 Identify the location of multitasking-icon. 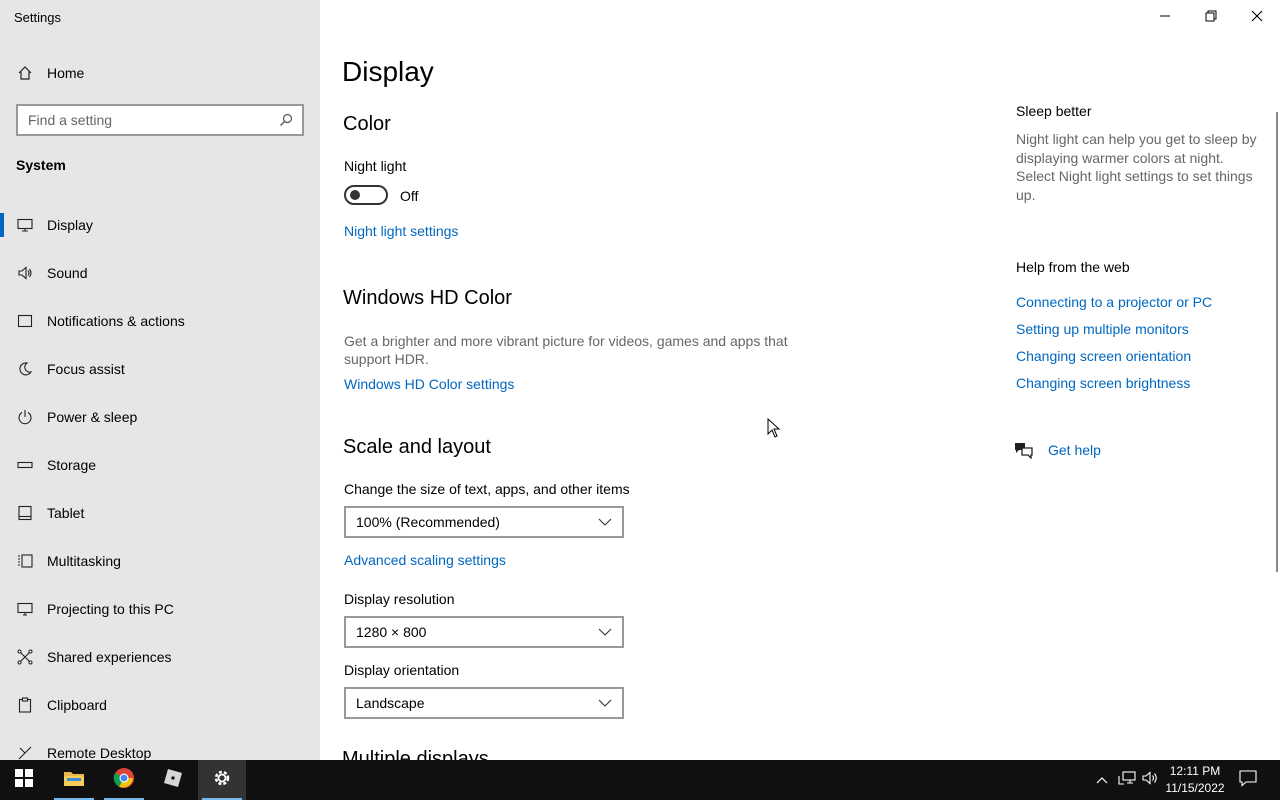
(25, 561).